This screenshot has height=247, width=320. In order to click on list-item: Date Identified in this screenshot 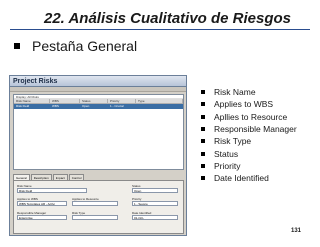, I will do `click(249, 178)`.